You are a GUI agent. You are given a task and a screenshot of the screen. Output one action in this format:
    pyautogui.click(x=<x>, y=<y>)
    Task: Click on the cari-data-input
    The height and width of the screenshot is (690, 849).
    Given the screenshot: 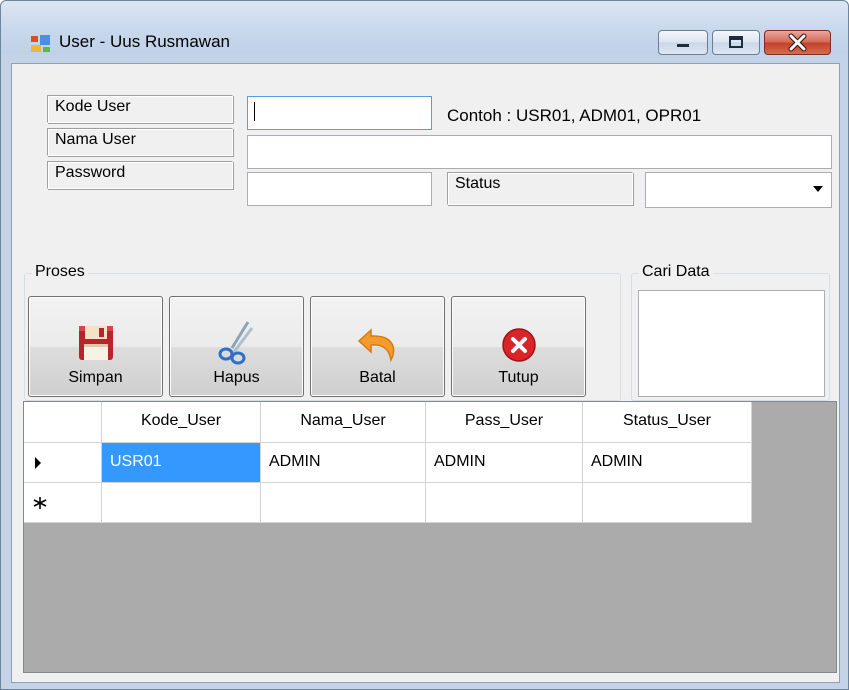 What is the action you would take?
    pyautogui.click(x=731, y=343)
    